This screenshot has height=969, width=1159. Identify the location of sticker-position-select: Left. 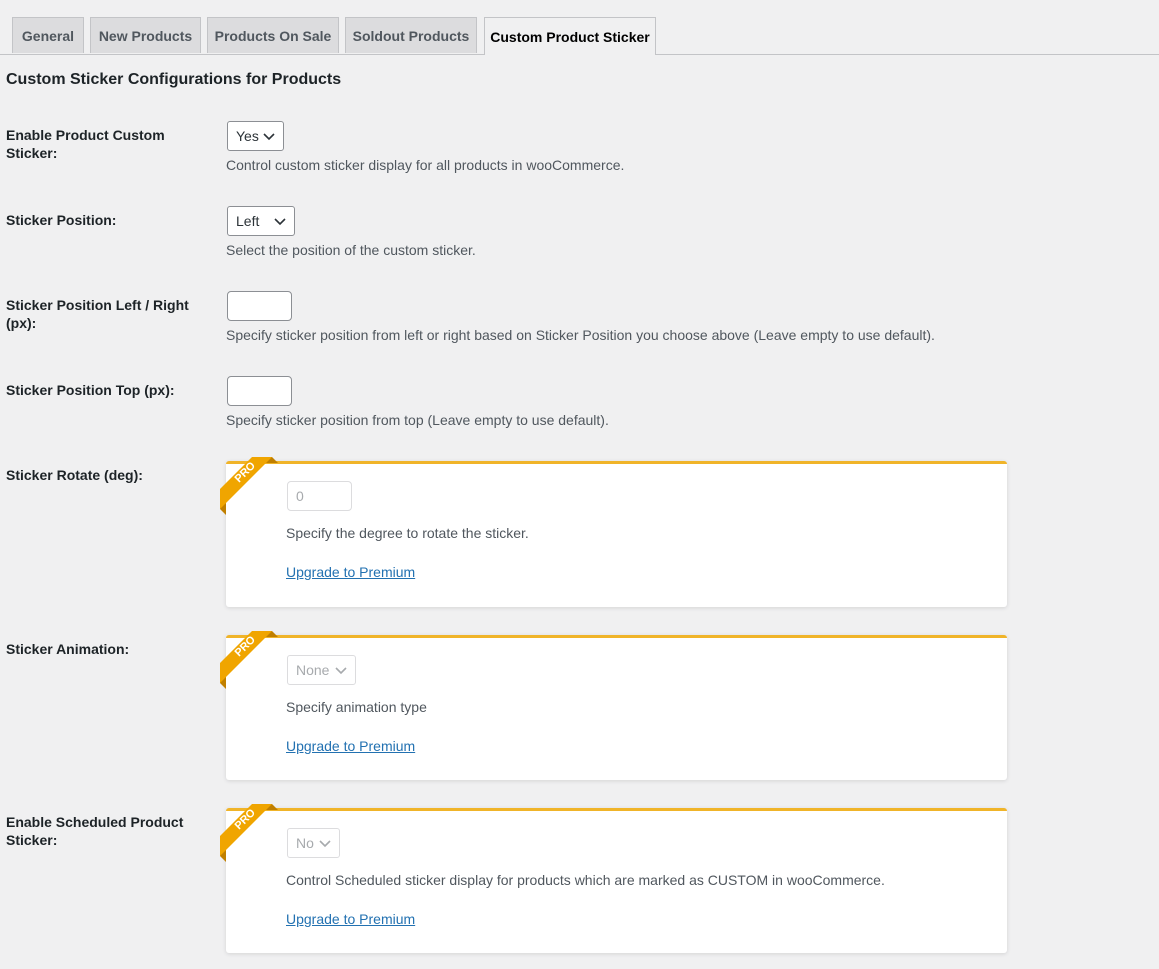
(261, 221).